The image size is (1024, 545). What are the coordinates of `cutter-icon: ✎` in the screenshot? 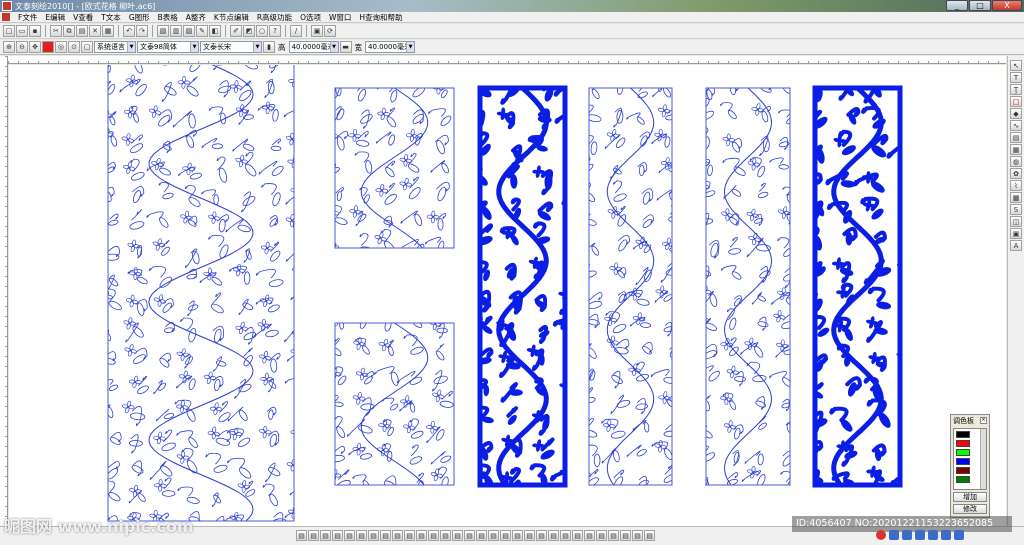 It's located at (202, 31).